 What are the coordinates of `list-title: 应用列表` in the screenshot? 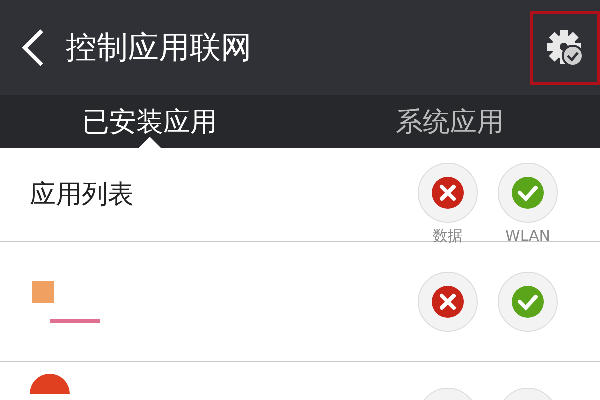 It's located at (82, 195).